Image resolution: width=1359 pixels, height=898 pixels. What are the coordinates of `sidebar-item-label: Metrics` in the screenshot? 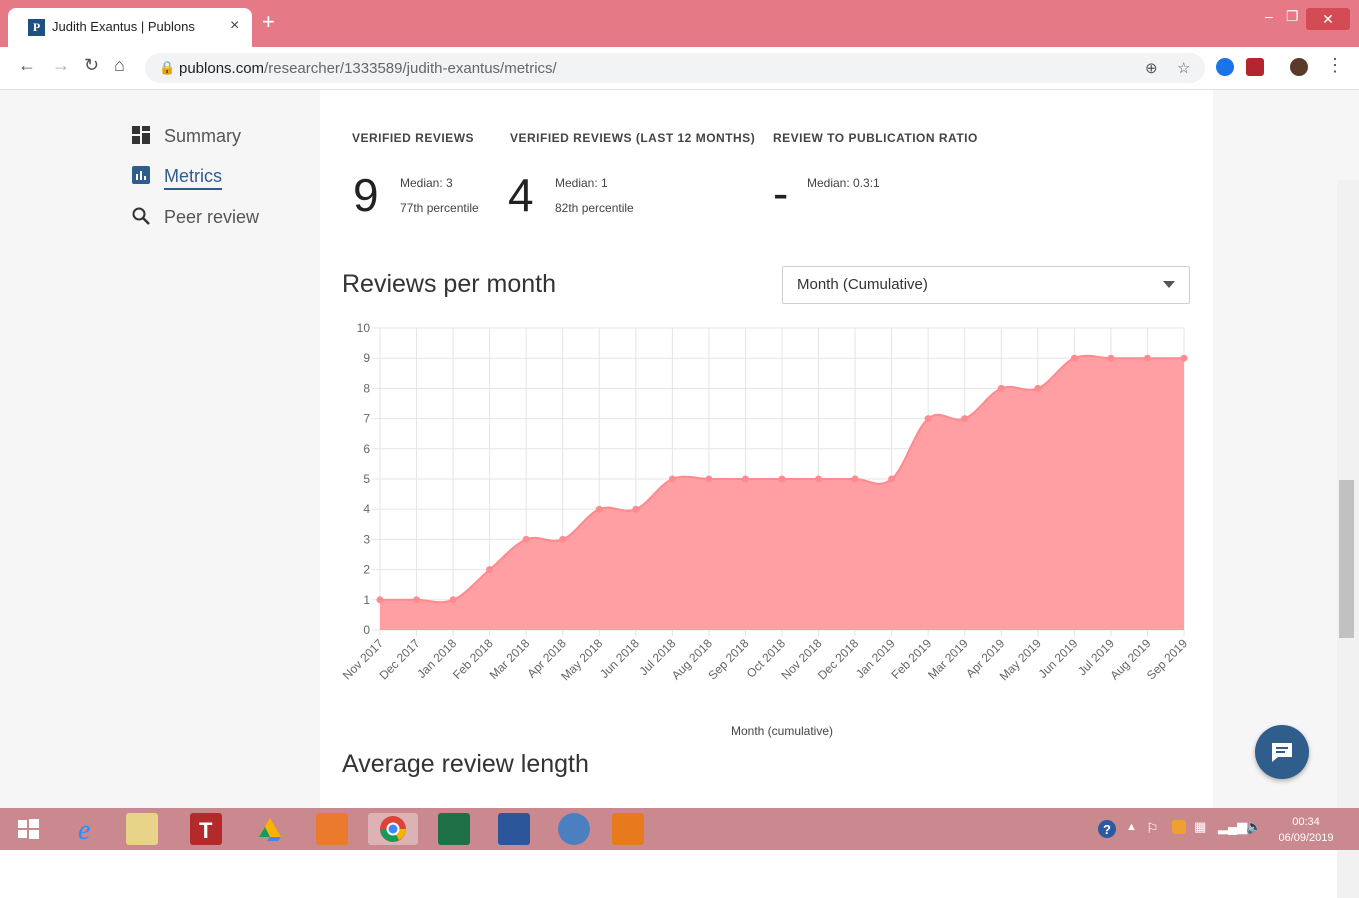 It's located at (193, 178).